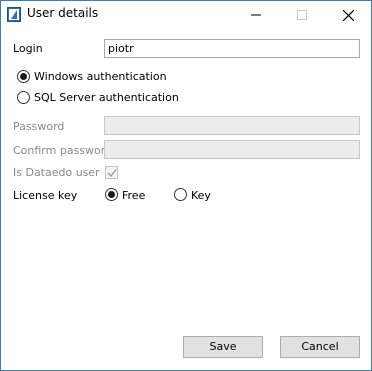  Describe the element at coordinates (201, 195) in the screenshot. I see `license-key-option-label: Key` at that location.